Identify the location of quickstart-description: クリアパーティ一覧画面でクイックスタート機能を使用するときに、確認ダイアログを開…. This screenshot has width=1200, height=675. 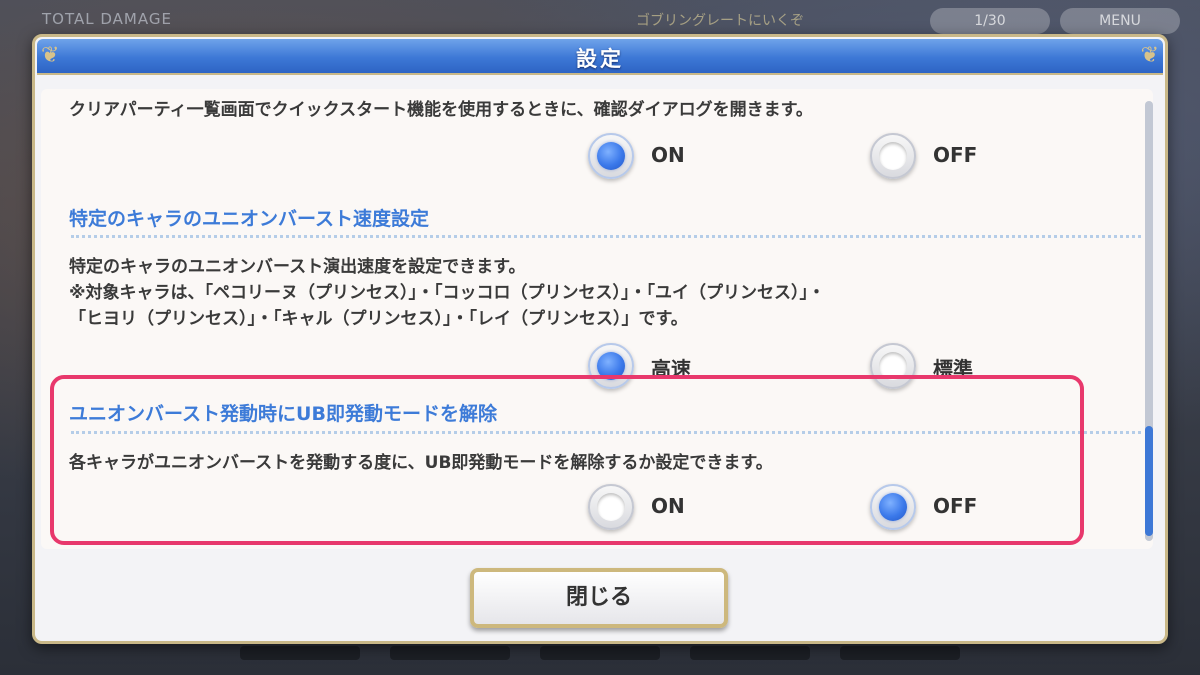
(441, 110).